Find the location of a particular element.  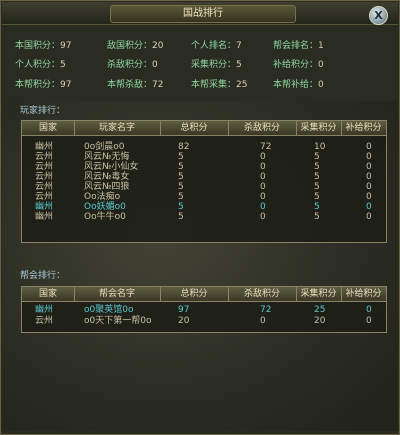

stat-item: 个人积分：5 is located at coordinates (40, 65).